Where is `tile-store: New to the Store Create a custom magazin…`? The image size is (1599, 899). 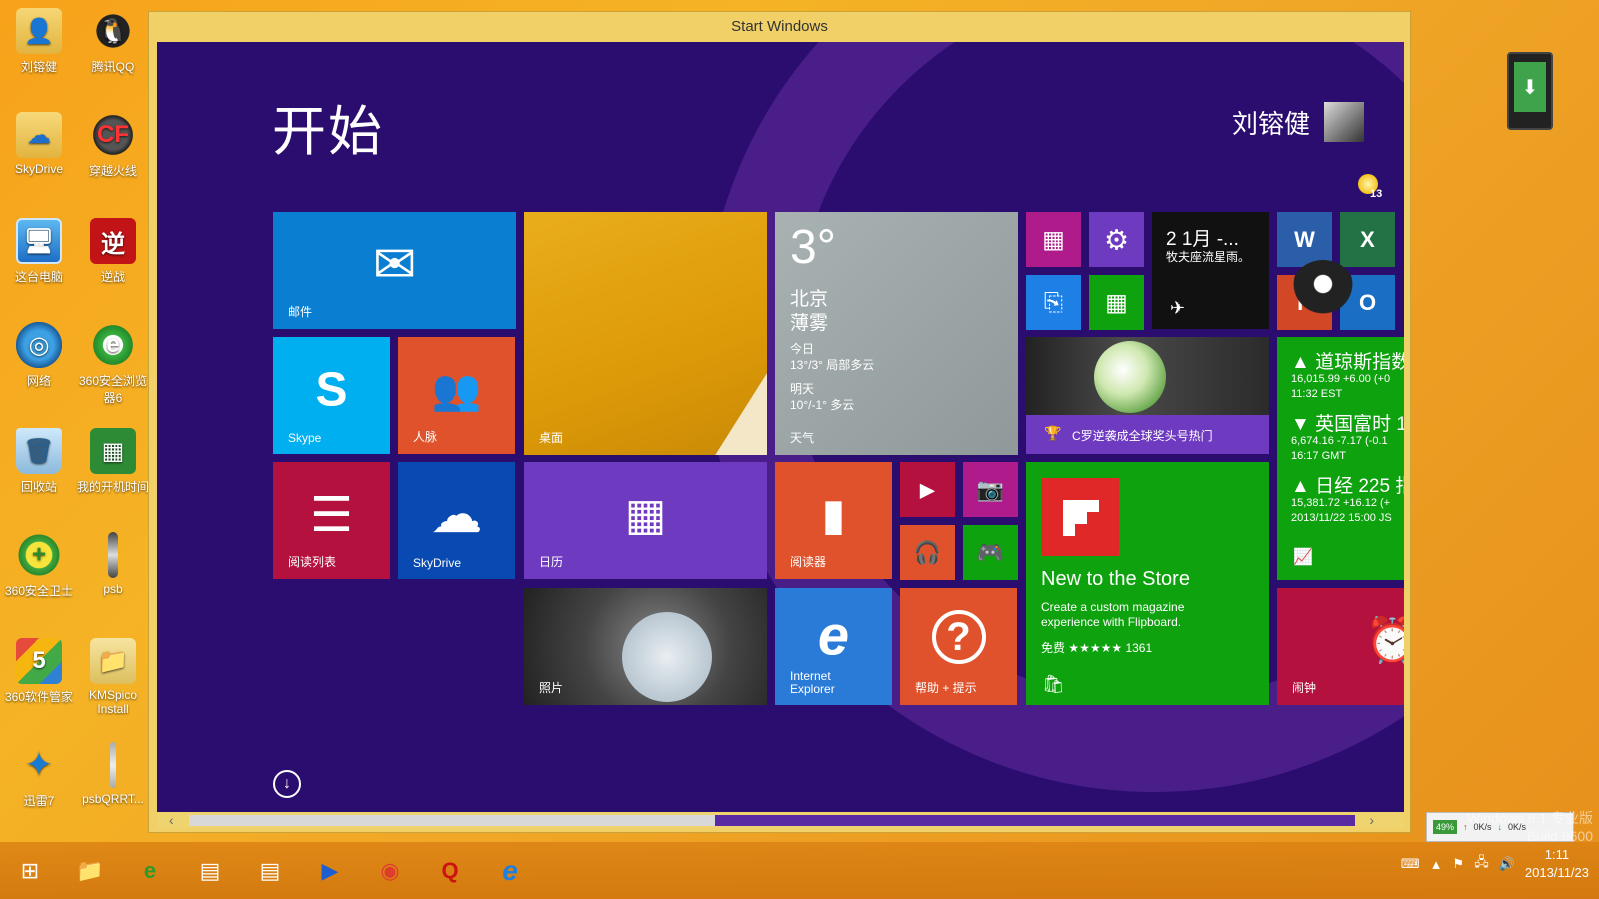 tile-store: New to the Store Create a custom magazin… is located at coordinates (1147, 583).